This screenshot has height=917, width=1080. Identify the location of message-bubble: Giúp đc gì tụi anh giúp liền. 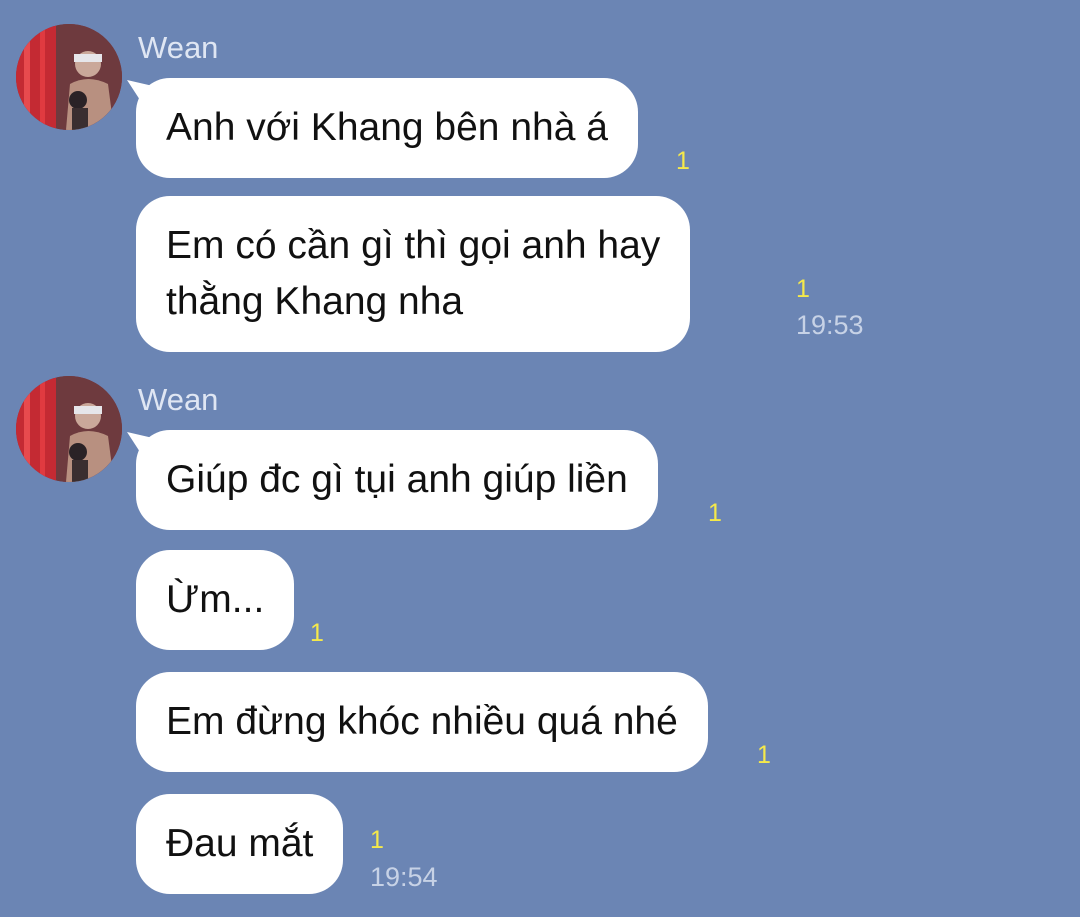
(397, 480).